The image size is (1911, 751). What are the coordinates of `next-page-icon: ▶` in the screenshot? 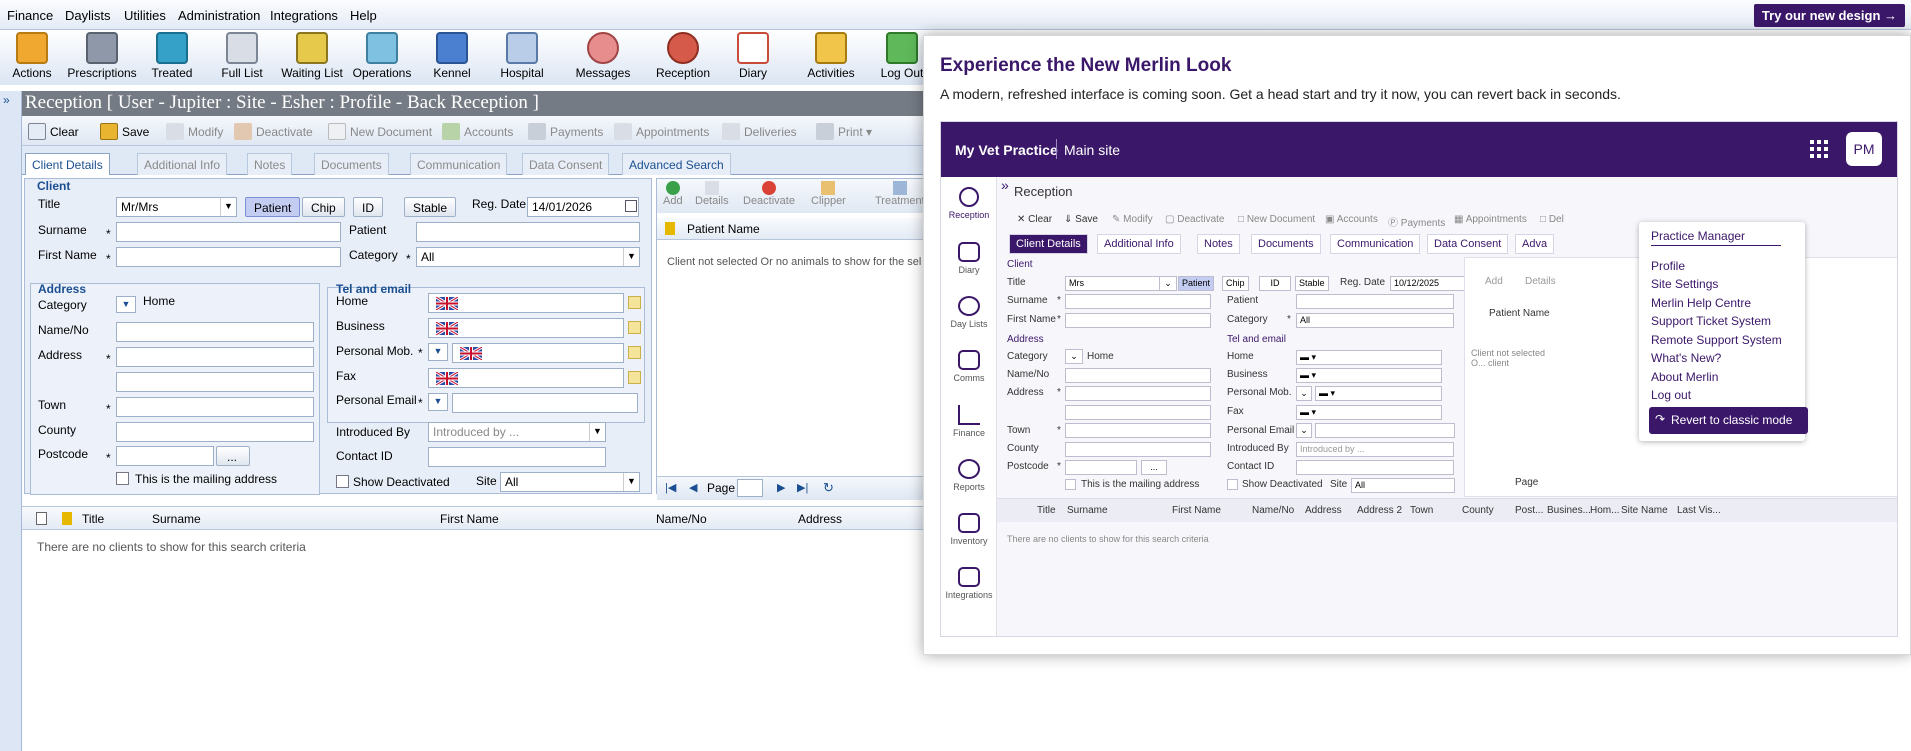 It's located at (781, 487).